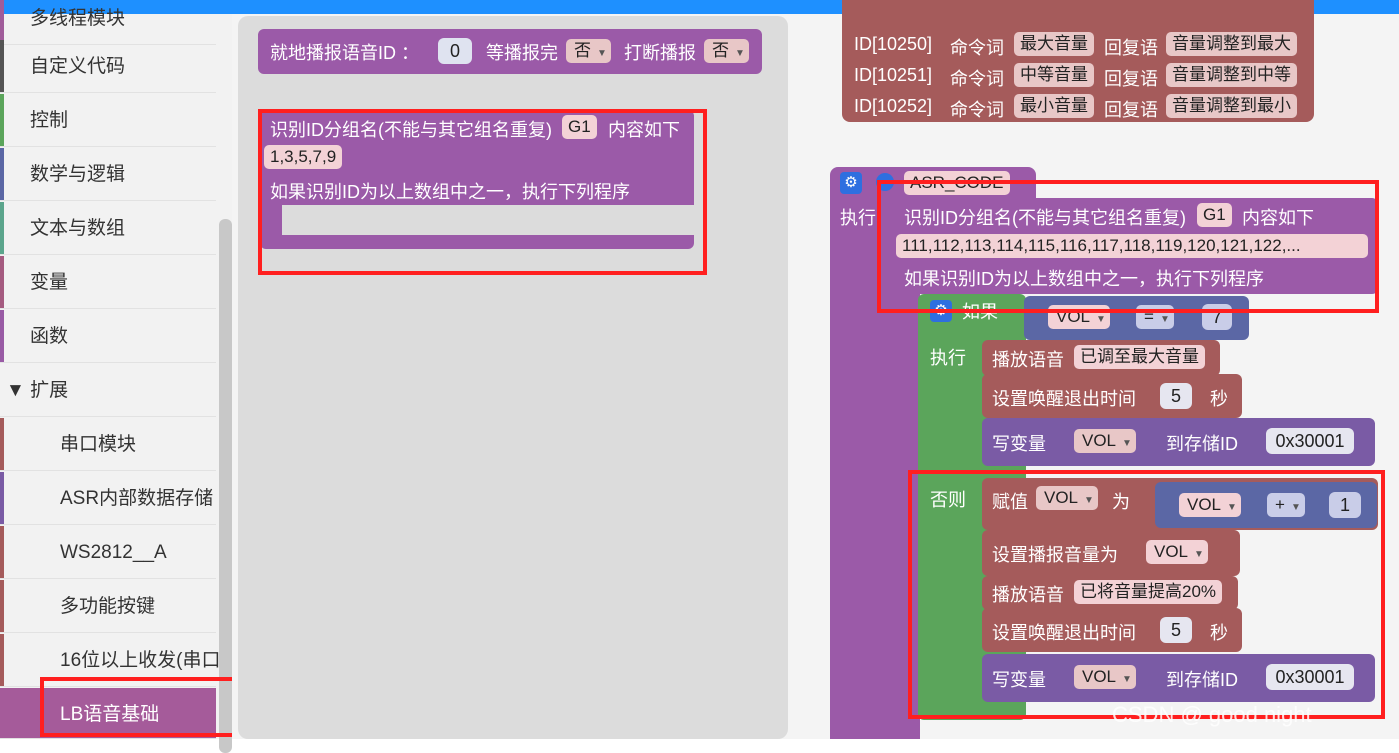  What do you see at coordinates (108, 22) in the screenshot?
I see `sidebar-item-threads: 多线程模块` at bounding box center [108, 22].